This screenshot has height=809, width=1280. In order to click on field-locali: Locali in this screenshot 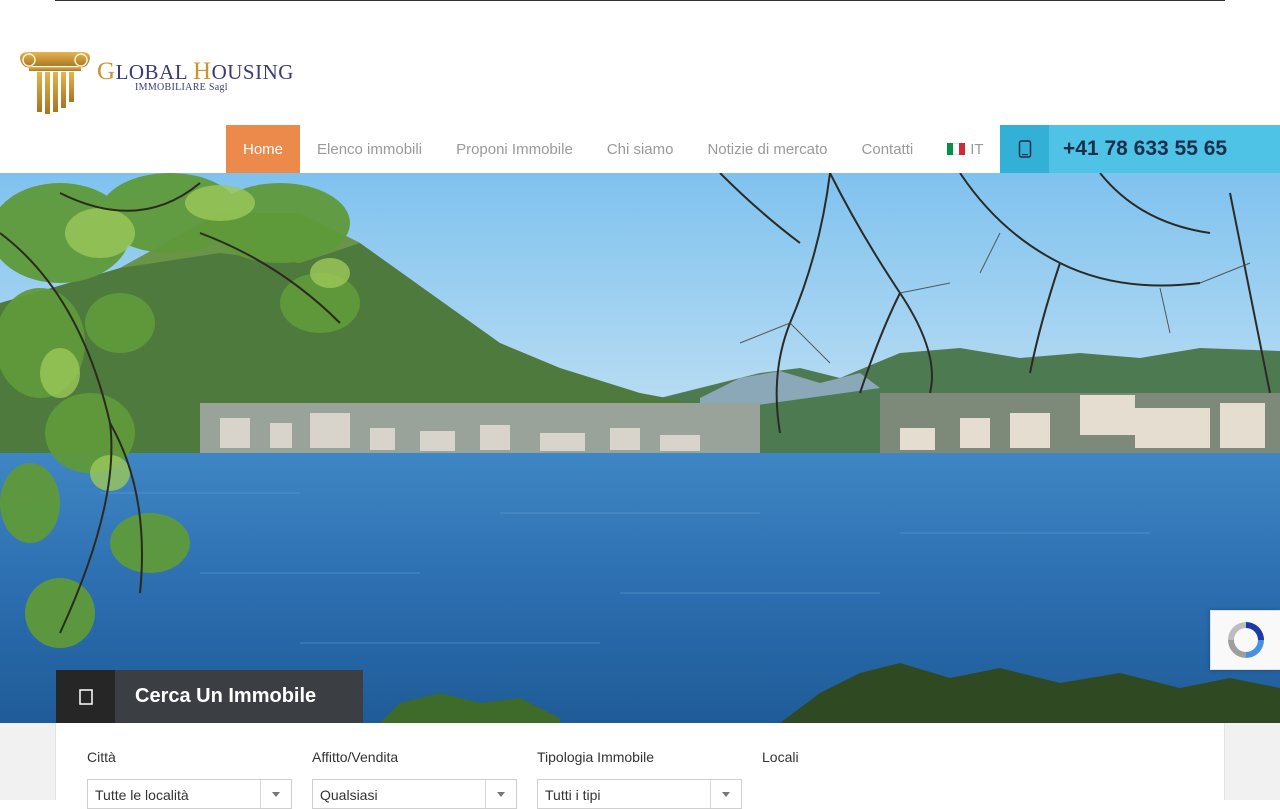, I will do `click(780, 757)`.